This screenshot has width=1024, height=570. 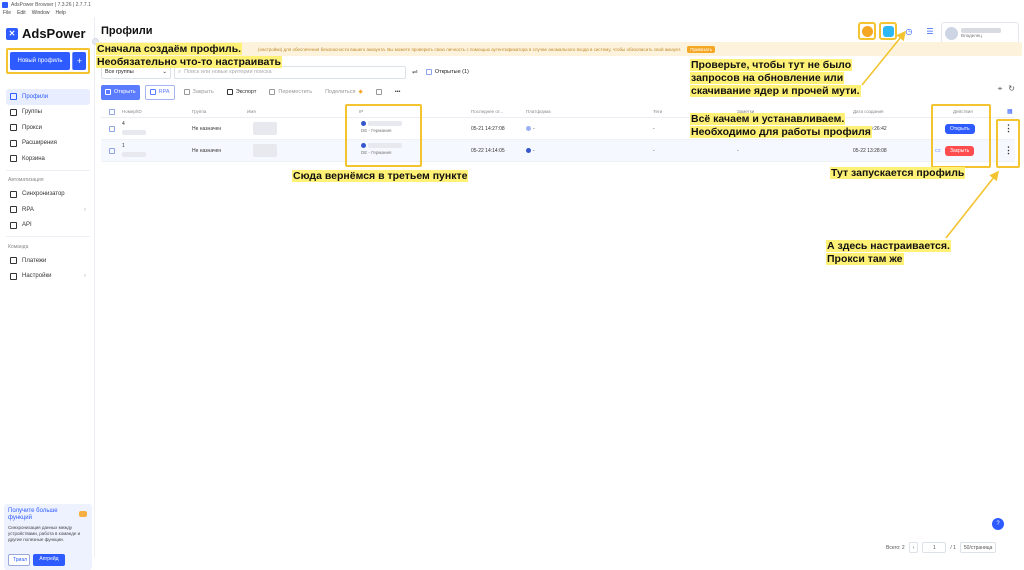 What do you see at coordinates (242, 92) in the screenshot?
I see `export-button: Экспорт` at bounding box center [242, 92].